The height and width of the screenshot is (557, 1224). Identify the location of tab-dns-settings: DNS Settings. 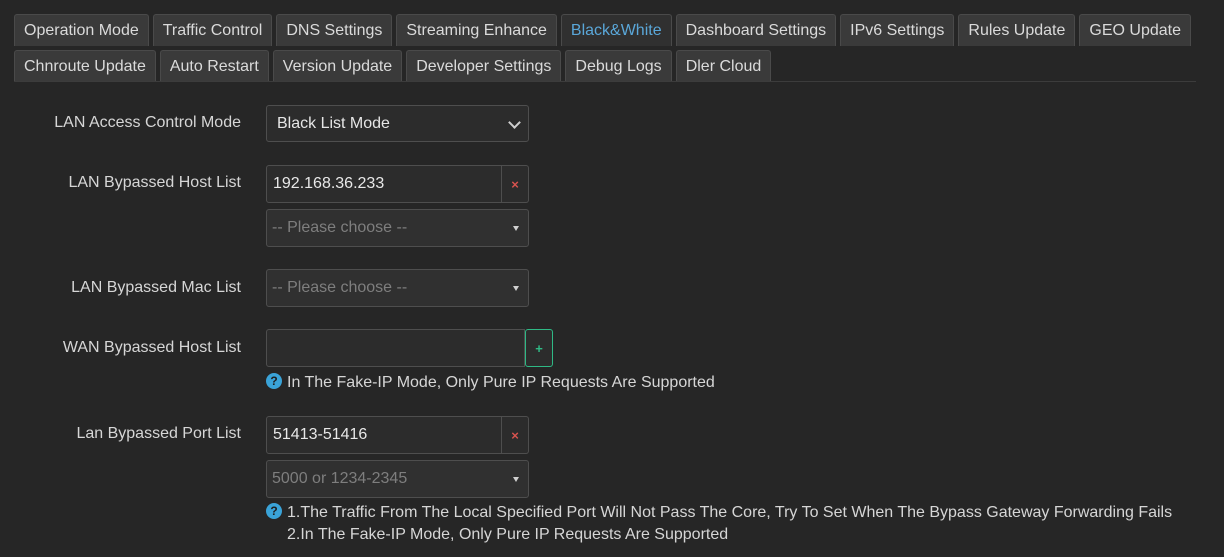
(334, 30).